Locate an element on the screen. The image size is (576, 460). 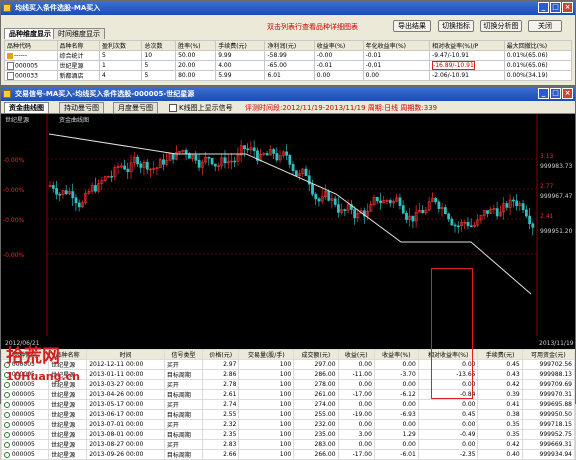
col-name: 品种名称 is located at coordinates (78, 45).